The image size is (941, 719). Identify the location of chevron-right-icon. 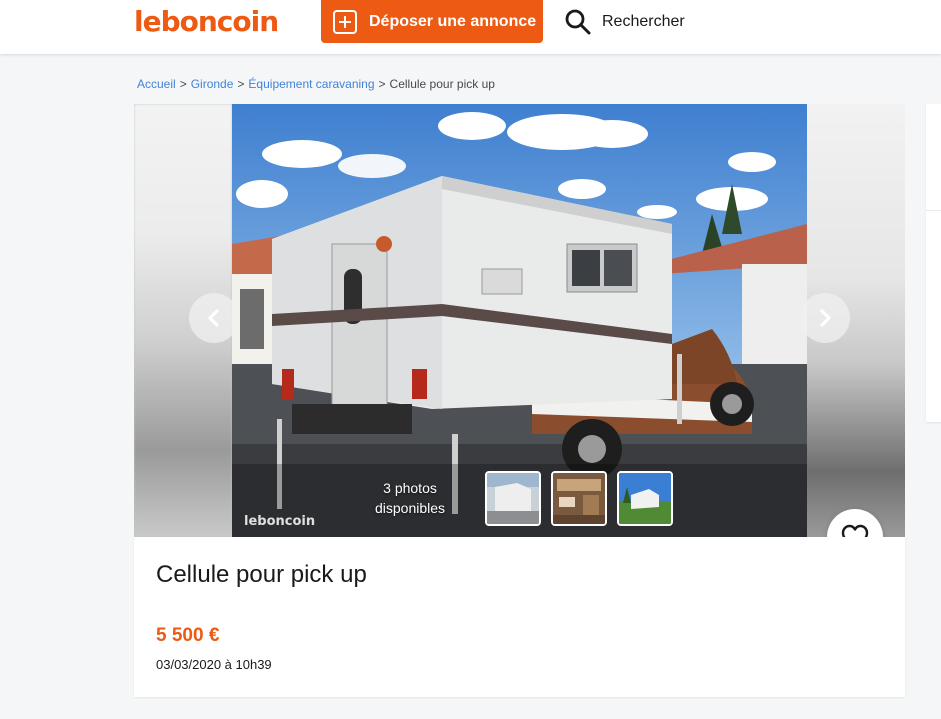
(825, 318).